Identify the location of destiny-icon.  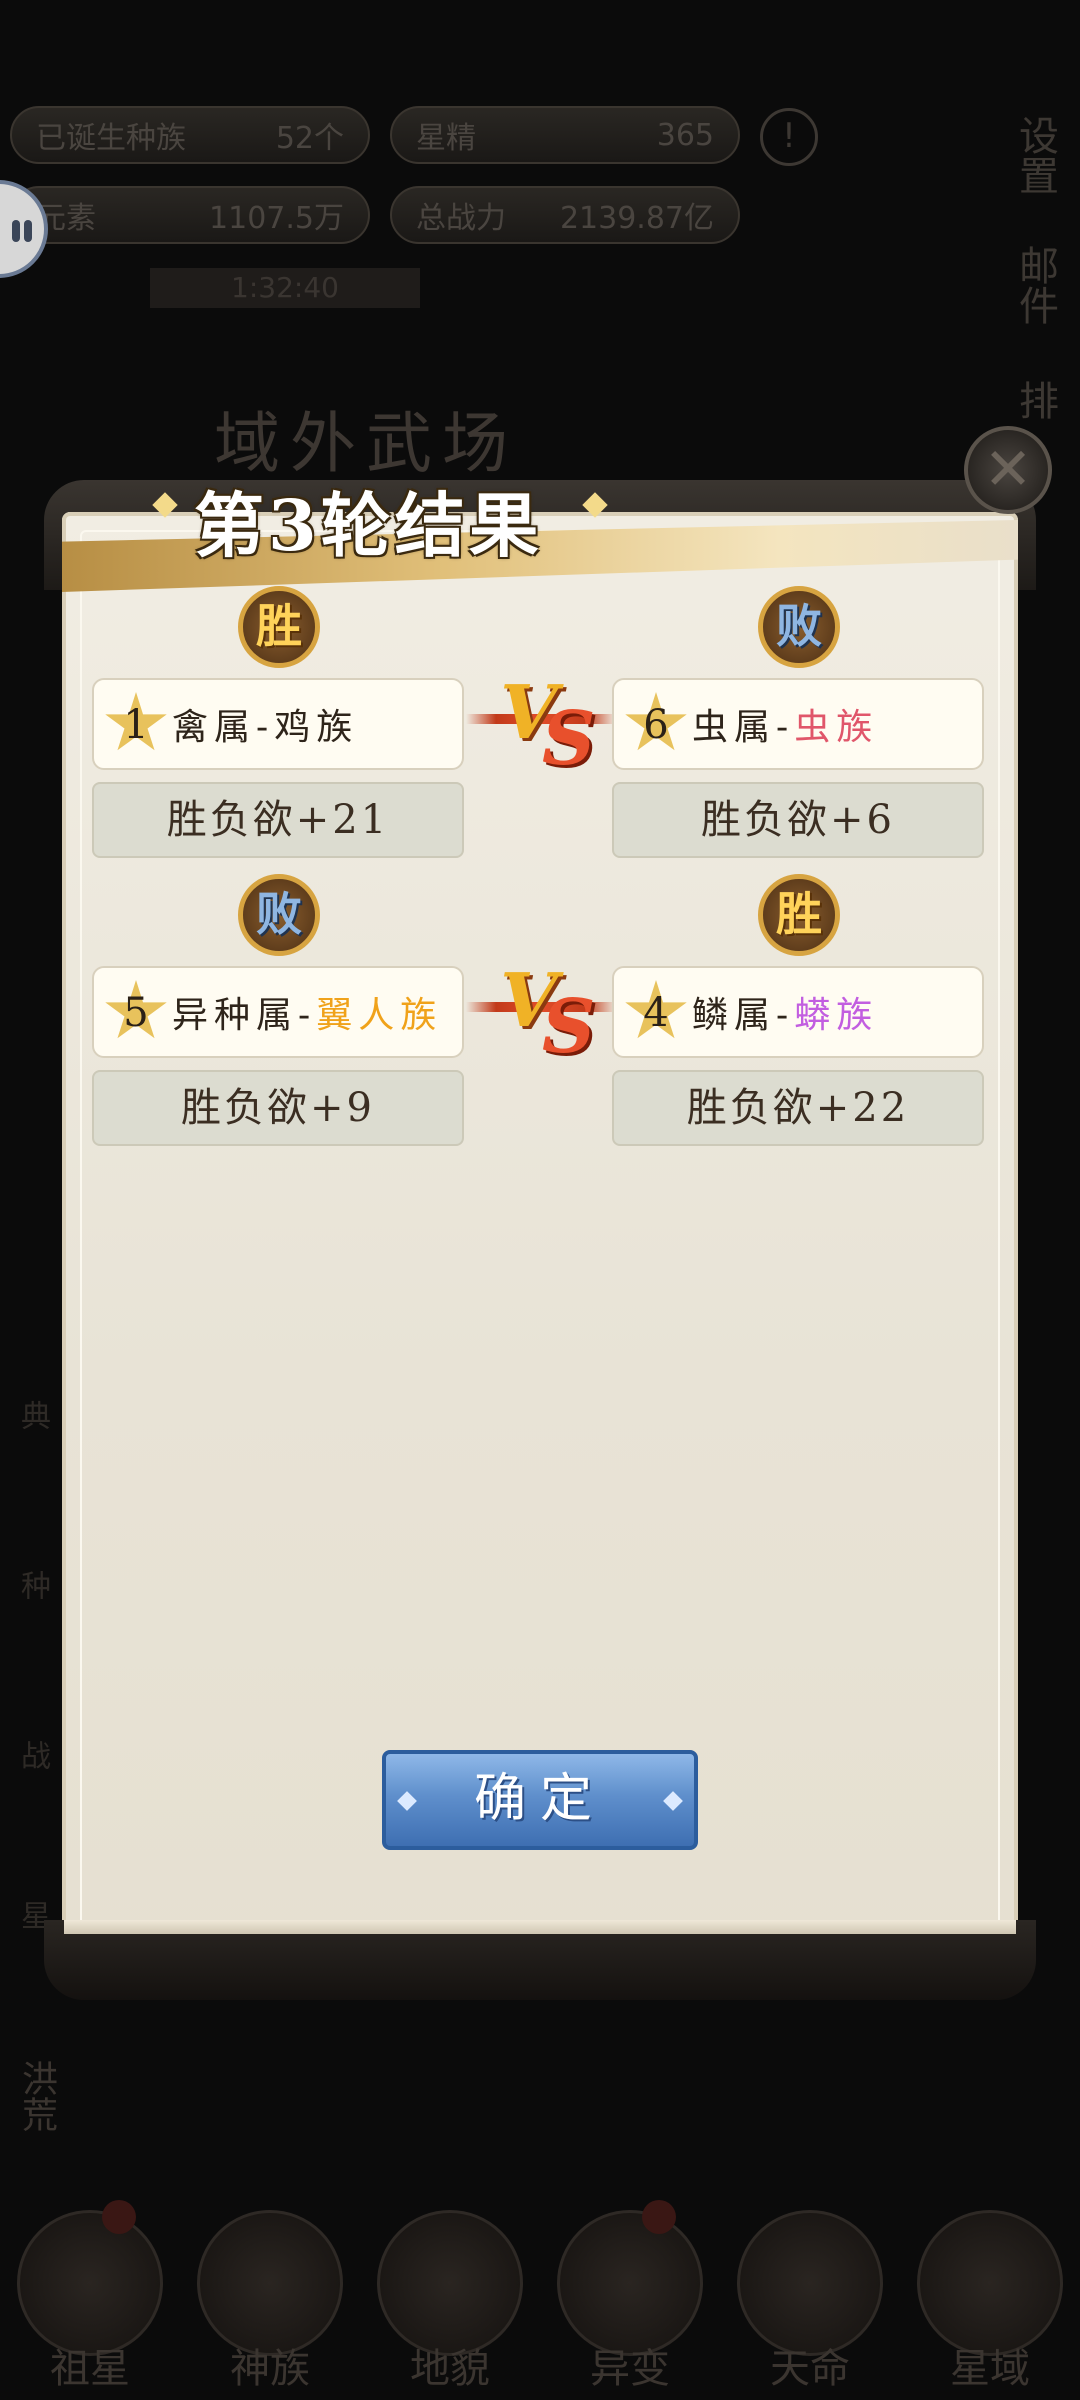
(810, 2283).